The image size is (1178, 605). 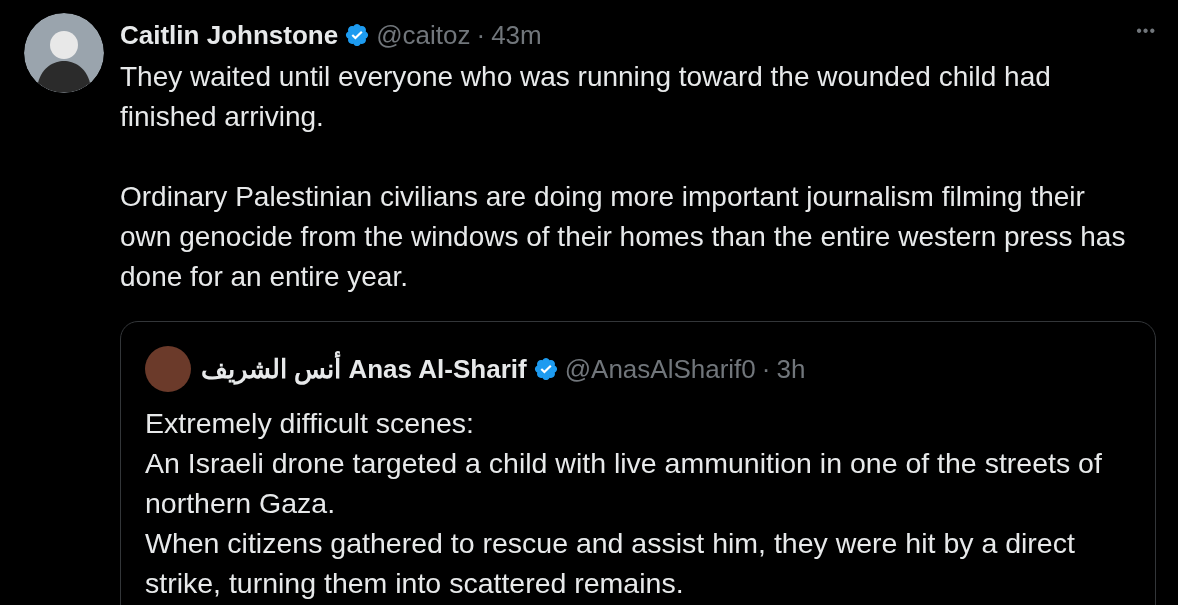 I want to click on author-handle: @AnasAlSharif0, so click(x=660, y=369).